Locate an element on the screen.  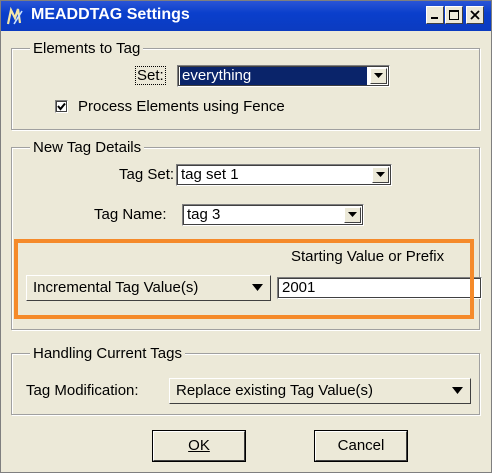
tag-modification-menu-button: Replace existing Tag Value(s) is located at coordinates (320, 391).